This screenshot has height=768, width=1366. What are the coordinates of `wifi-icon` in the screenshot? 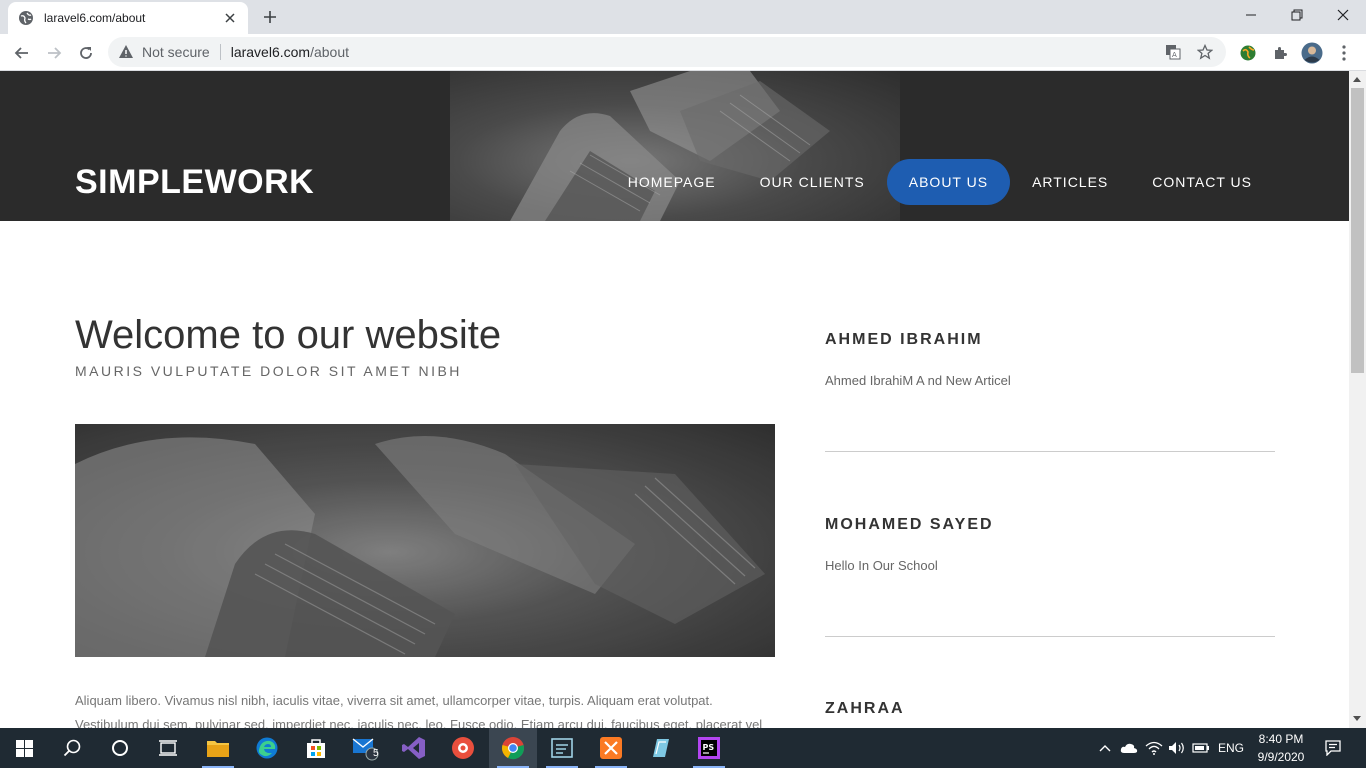 It's located at (1154, 748).